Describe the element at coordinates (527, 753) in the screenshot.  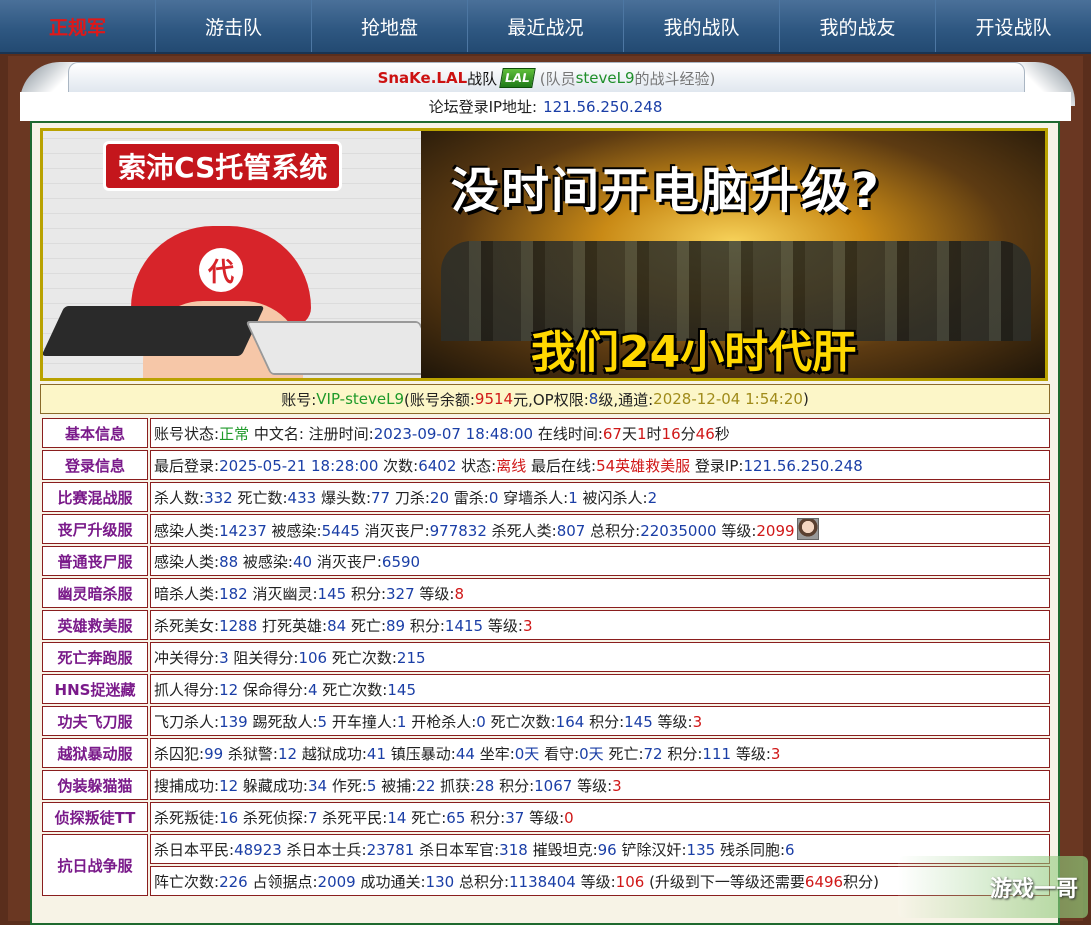
I see `stat-segment: 0天` at that location.